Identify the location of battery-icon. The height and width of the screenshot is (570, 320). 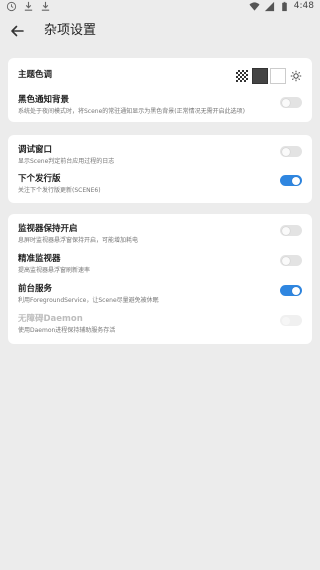
(284, 6).